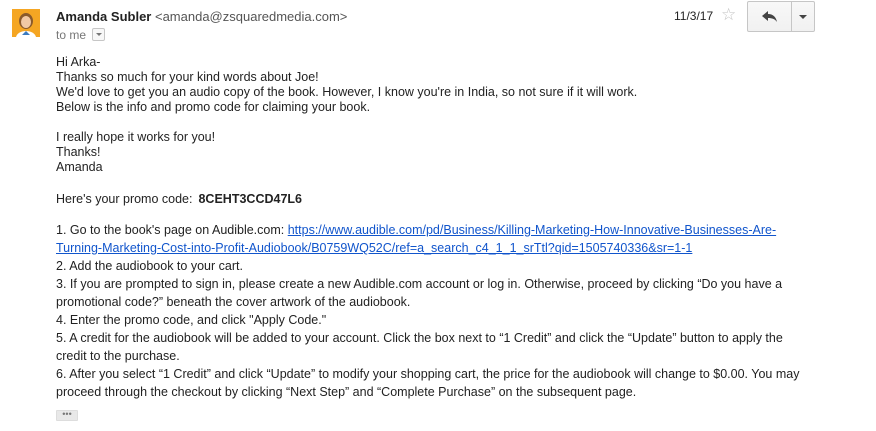  Describe the element at coordinates (99, 34) in the screenshot. I see `show-details-dropdown` at that location.